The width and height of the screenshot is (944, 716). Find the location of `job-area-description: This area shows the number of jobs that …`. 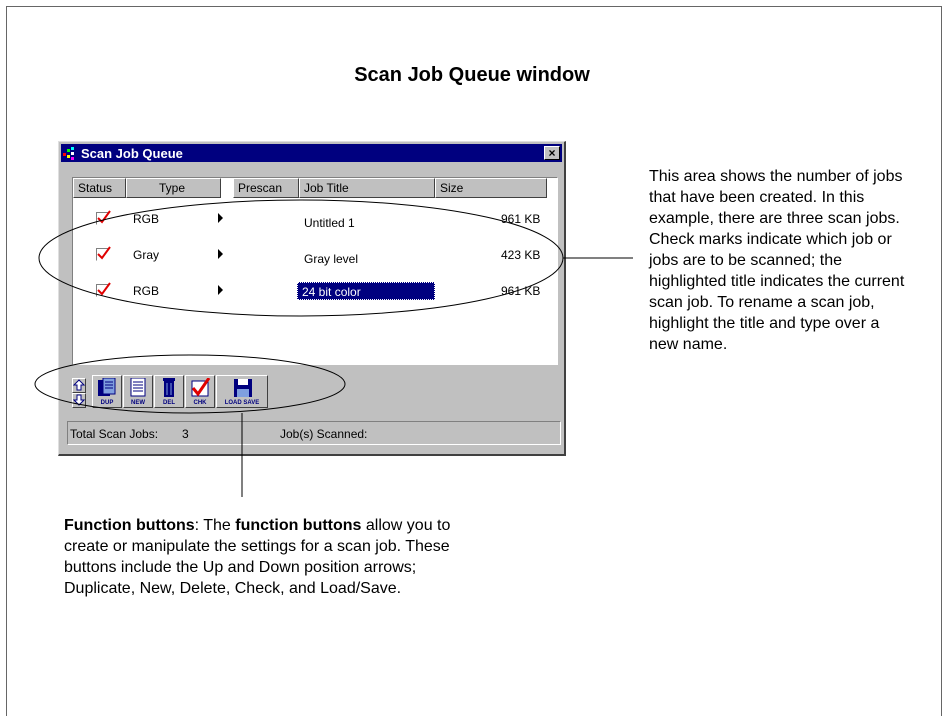

job-area-description: This area shows the number of jobs that … is located at coordinates (777, 260).